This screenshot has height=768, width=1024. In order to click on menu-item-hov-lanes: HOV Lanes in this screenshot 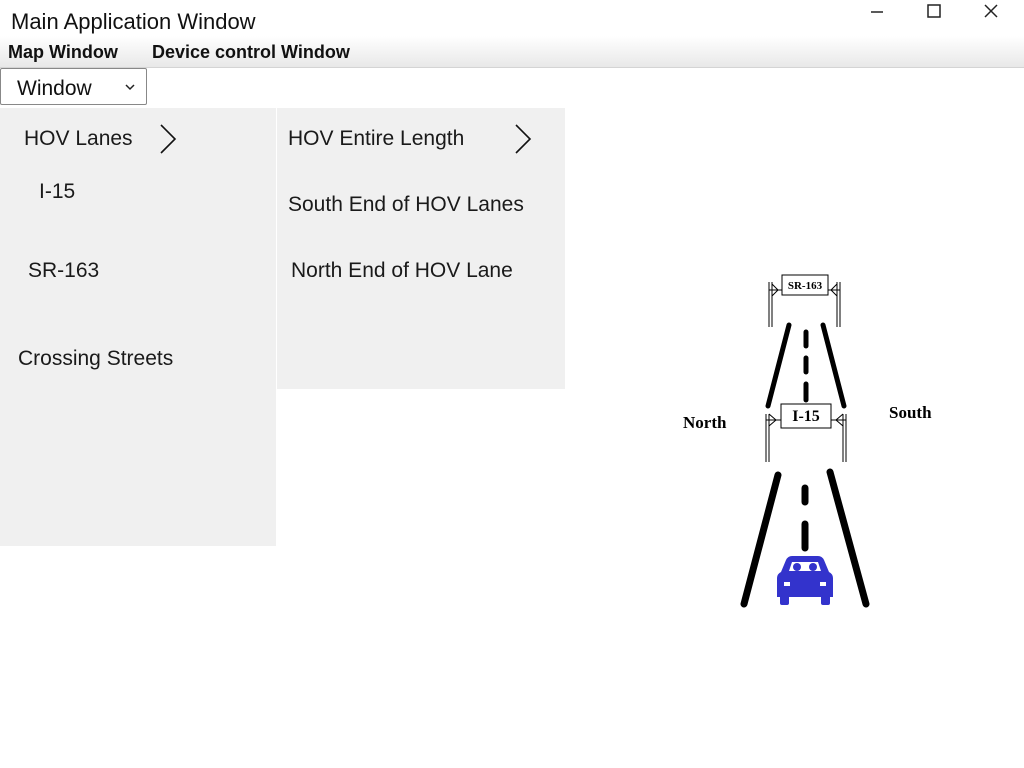, I will do `click(78, 139)`.